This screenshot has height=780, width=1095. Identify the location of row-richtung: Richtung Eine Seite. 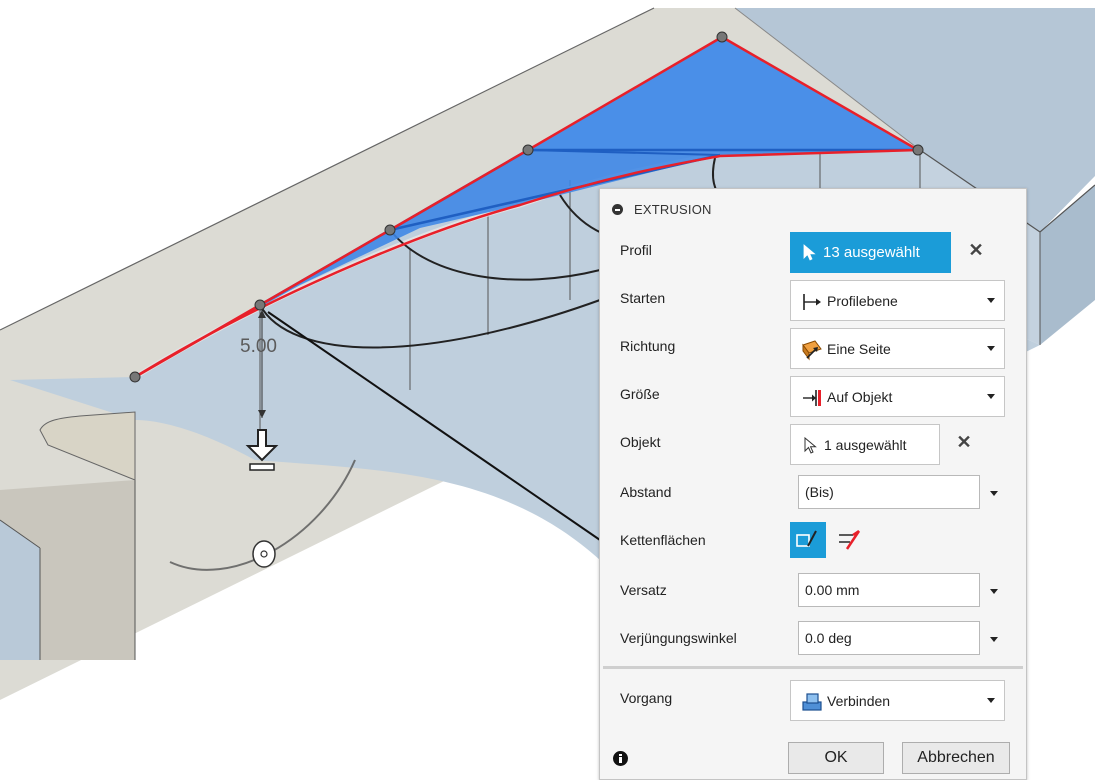
(813, 348).